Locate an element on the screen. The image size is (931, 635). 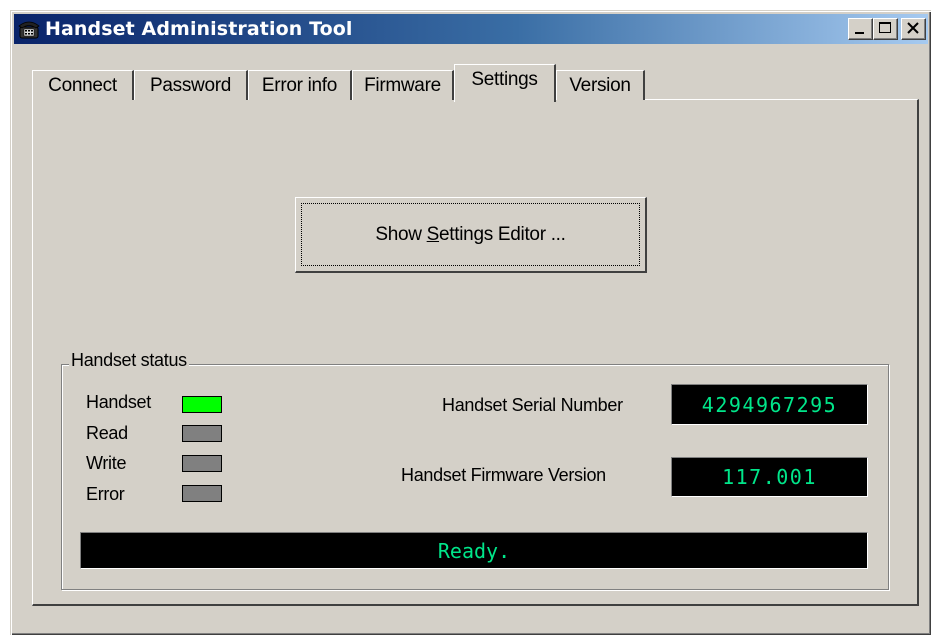
firmware-version-label: Handset Firmware Version is located at coordinates (503, 475).